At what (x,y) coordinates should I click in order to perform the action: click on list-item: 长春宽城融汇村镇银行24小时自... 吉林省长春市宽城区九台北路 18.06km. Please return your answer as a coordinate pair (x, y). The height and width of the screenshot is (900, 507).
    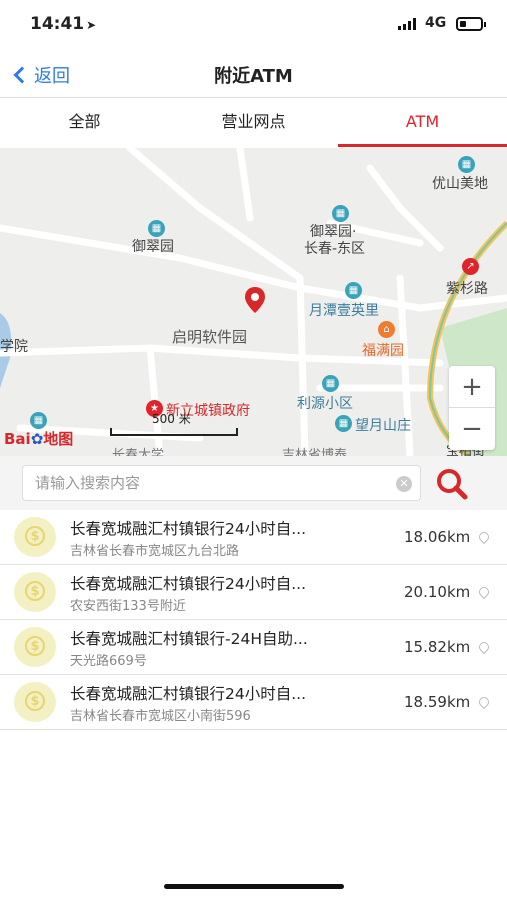
    Looking at the image, I should click on (253, 537).